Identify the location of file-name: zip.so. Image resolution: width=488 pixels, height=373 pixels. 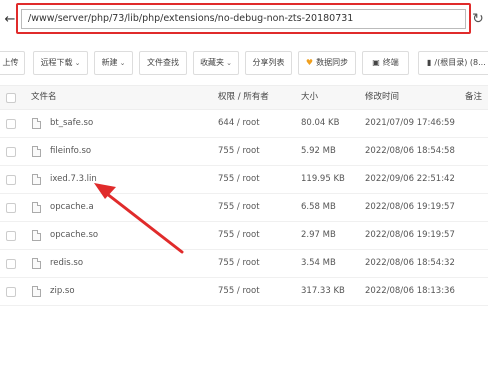
(62, 291).